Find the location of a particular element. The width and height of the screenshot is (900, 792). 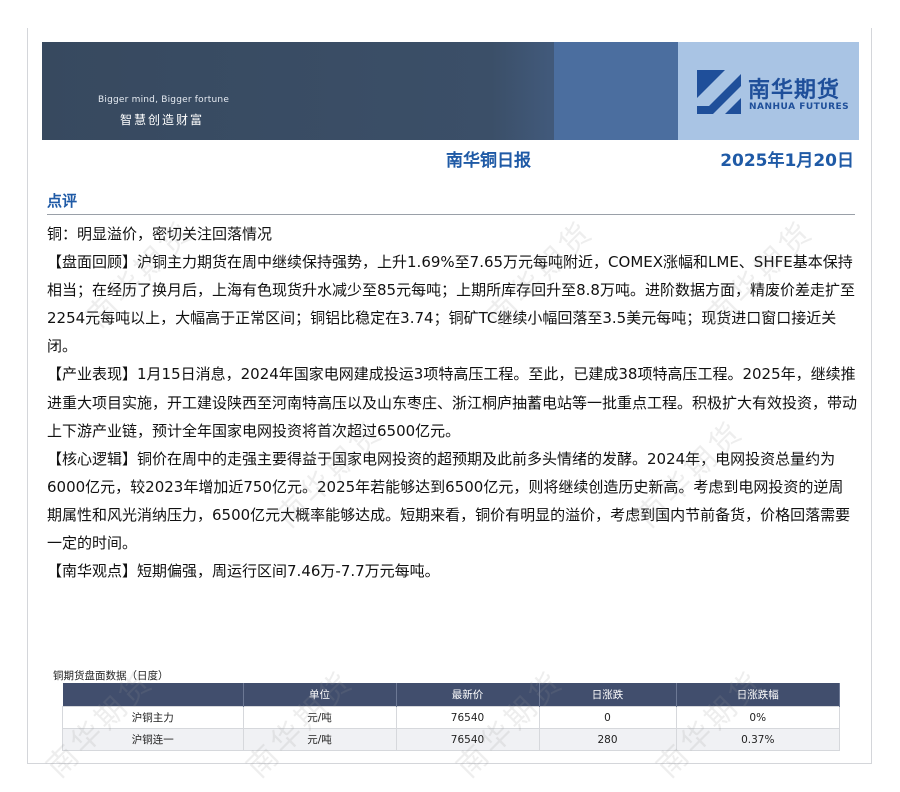

slogan-english: Bigger mind, Bigger fortune is located at coordinates (164, 100).